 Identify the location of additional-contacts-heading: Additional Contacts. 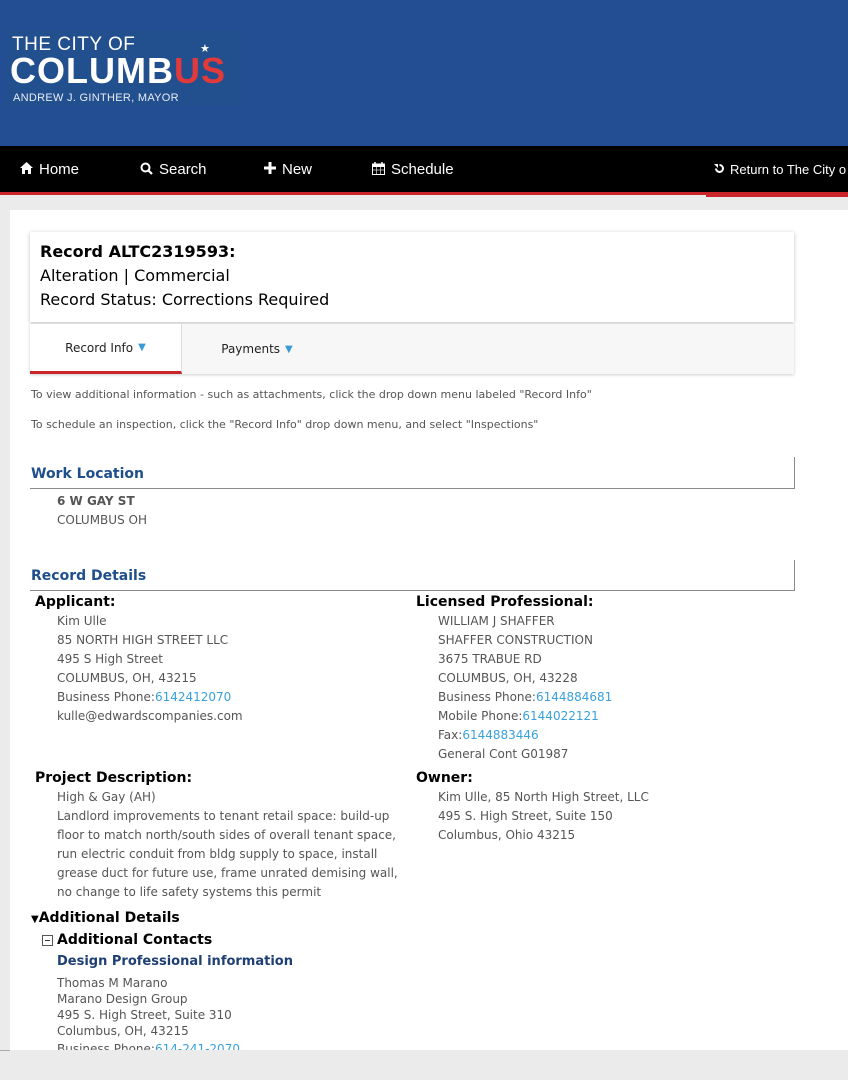
(135, 940).